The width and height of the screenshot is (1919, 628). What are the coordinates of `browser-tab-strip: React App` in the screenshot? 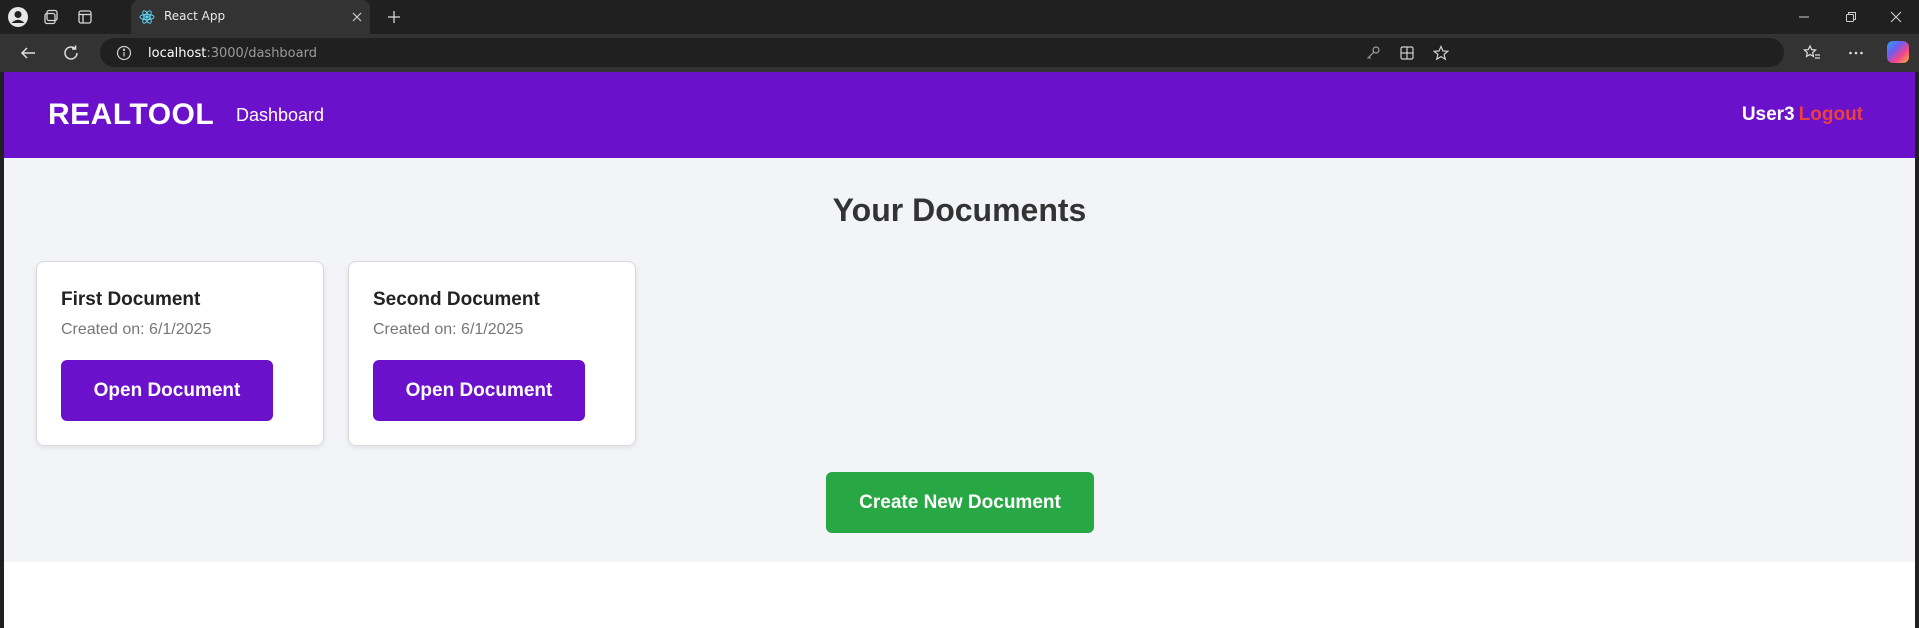 It's located at (959, 17).